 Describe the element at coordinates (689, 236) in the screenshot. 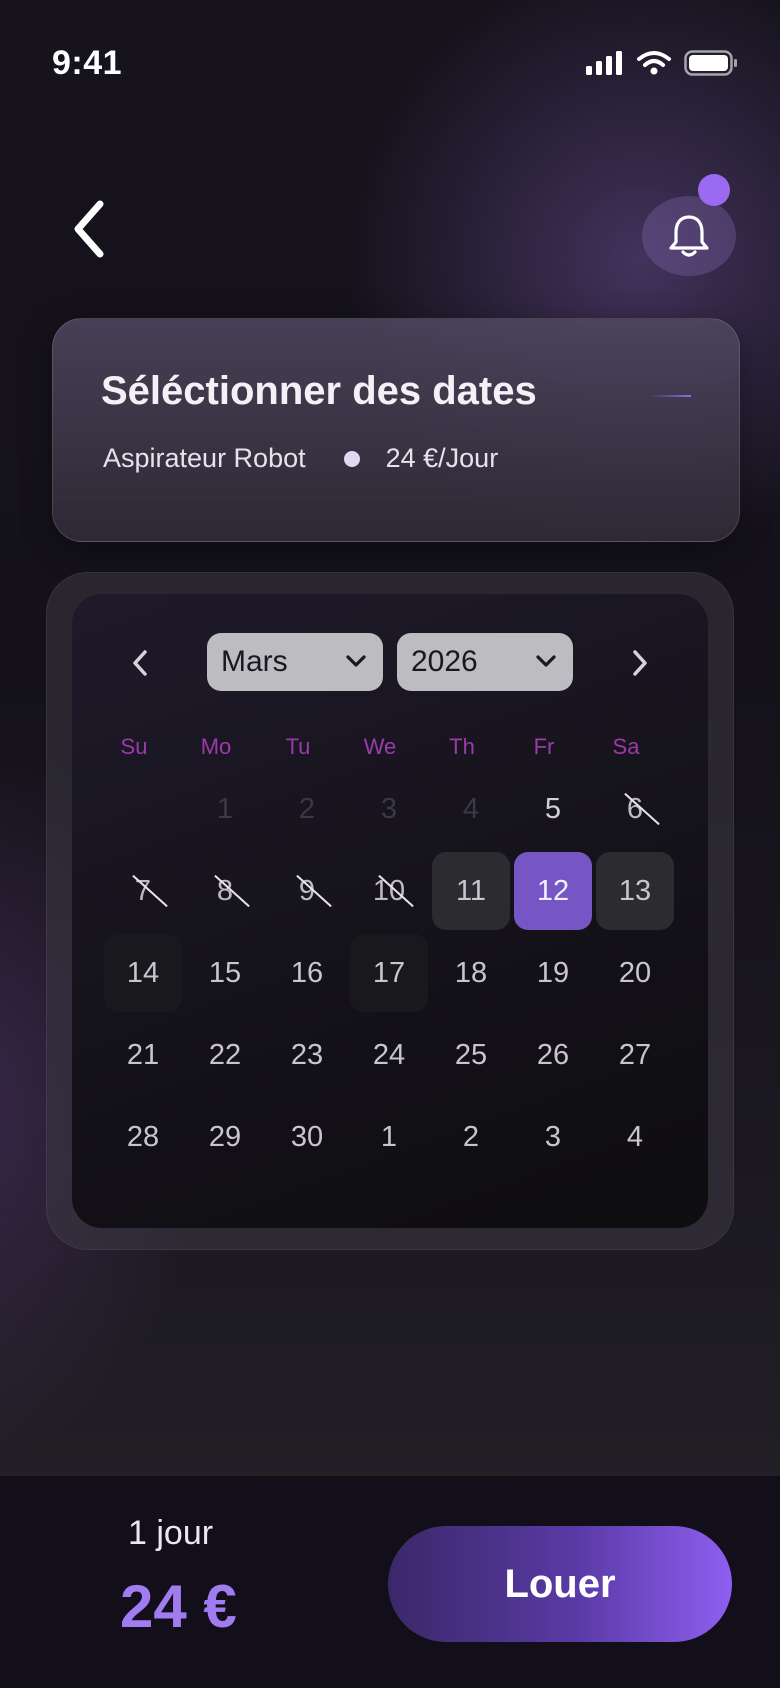

I see `bell-icon` at that location.